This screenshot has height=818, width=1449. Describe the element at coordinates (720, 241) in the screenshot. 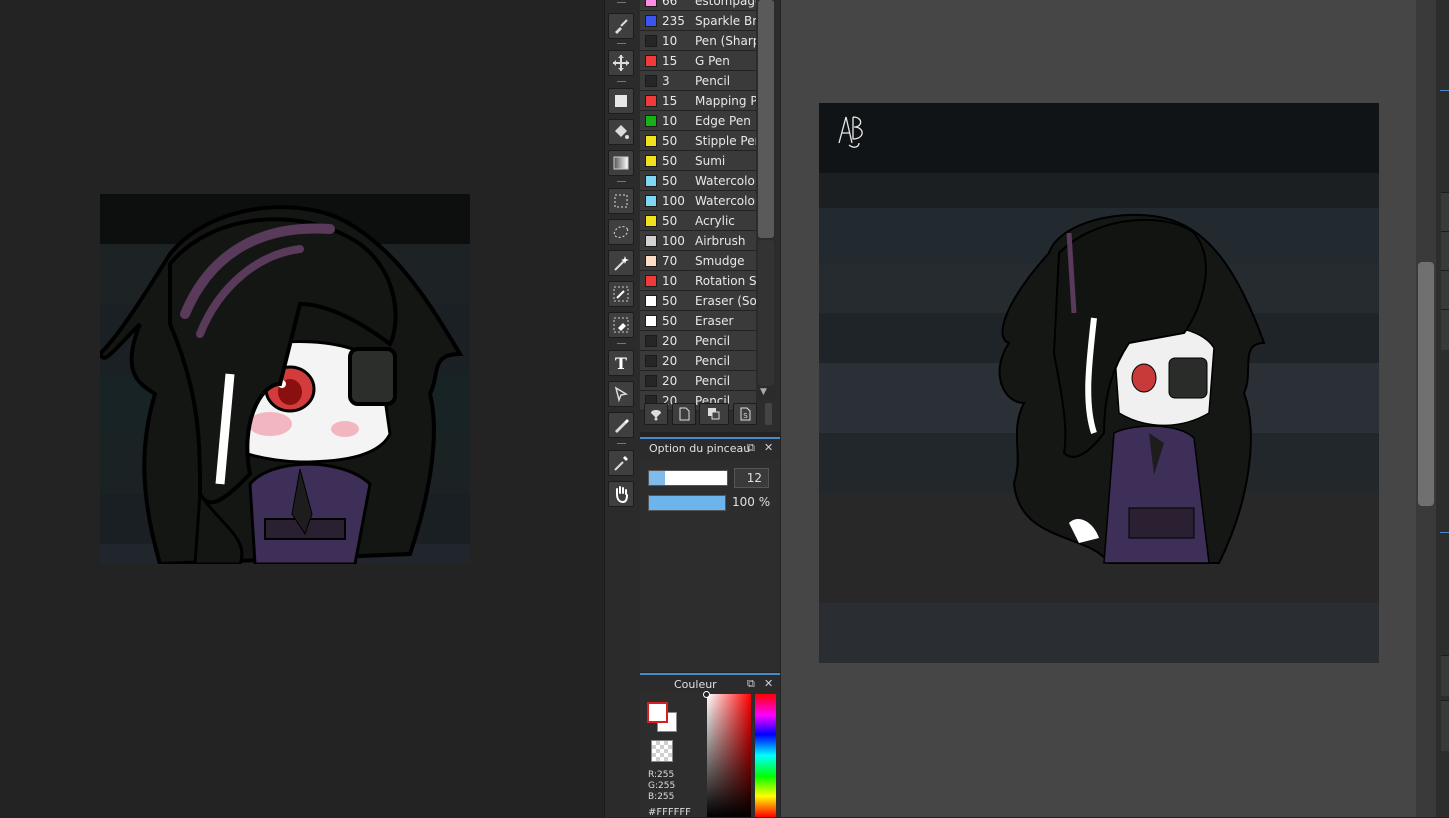

I see `brush-name: Airbrush` at that location.